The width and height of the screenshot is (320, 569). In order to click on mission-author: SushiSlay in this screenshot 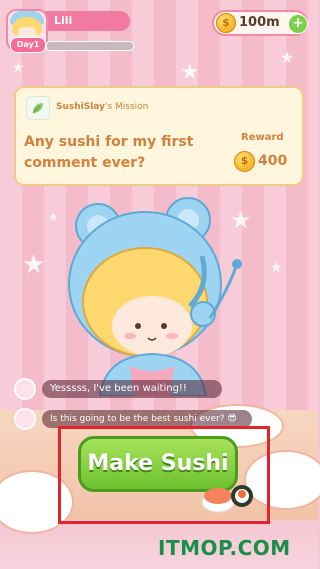, I will do `click(80, 107)`.